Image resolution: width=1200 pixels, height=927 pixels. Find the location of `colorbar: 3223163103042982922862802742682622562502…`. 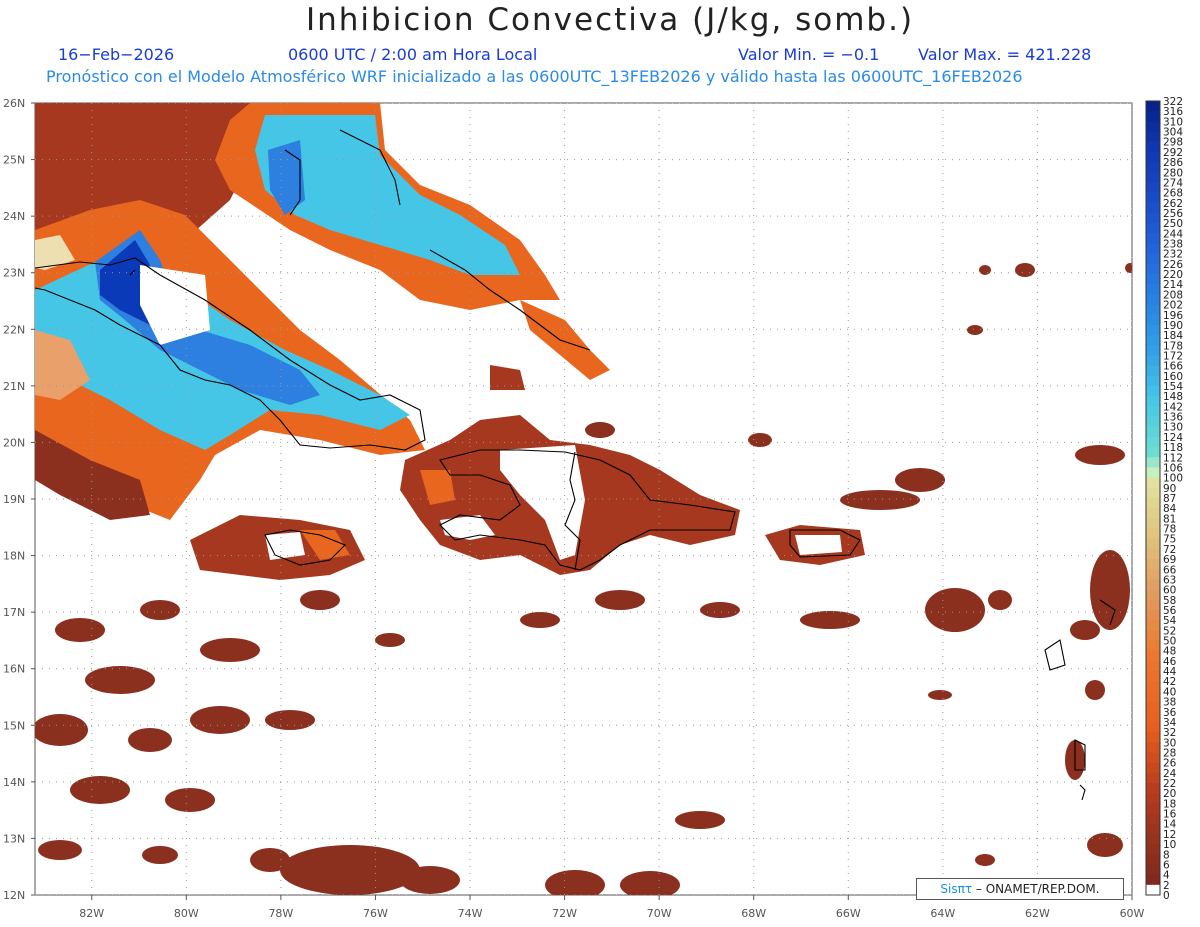

colorbar: 3223163103042982922862802742682622562502… is located at coordinates (1164, 499).